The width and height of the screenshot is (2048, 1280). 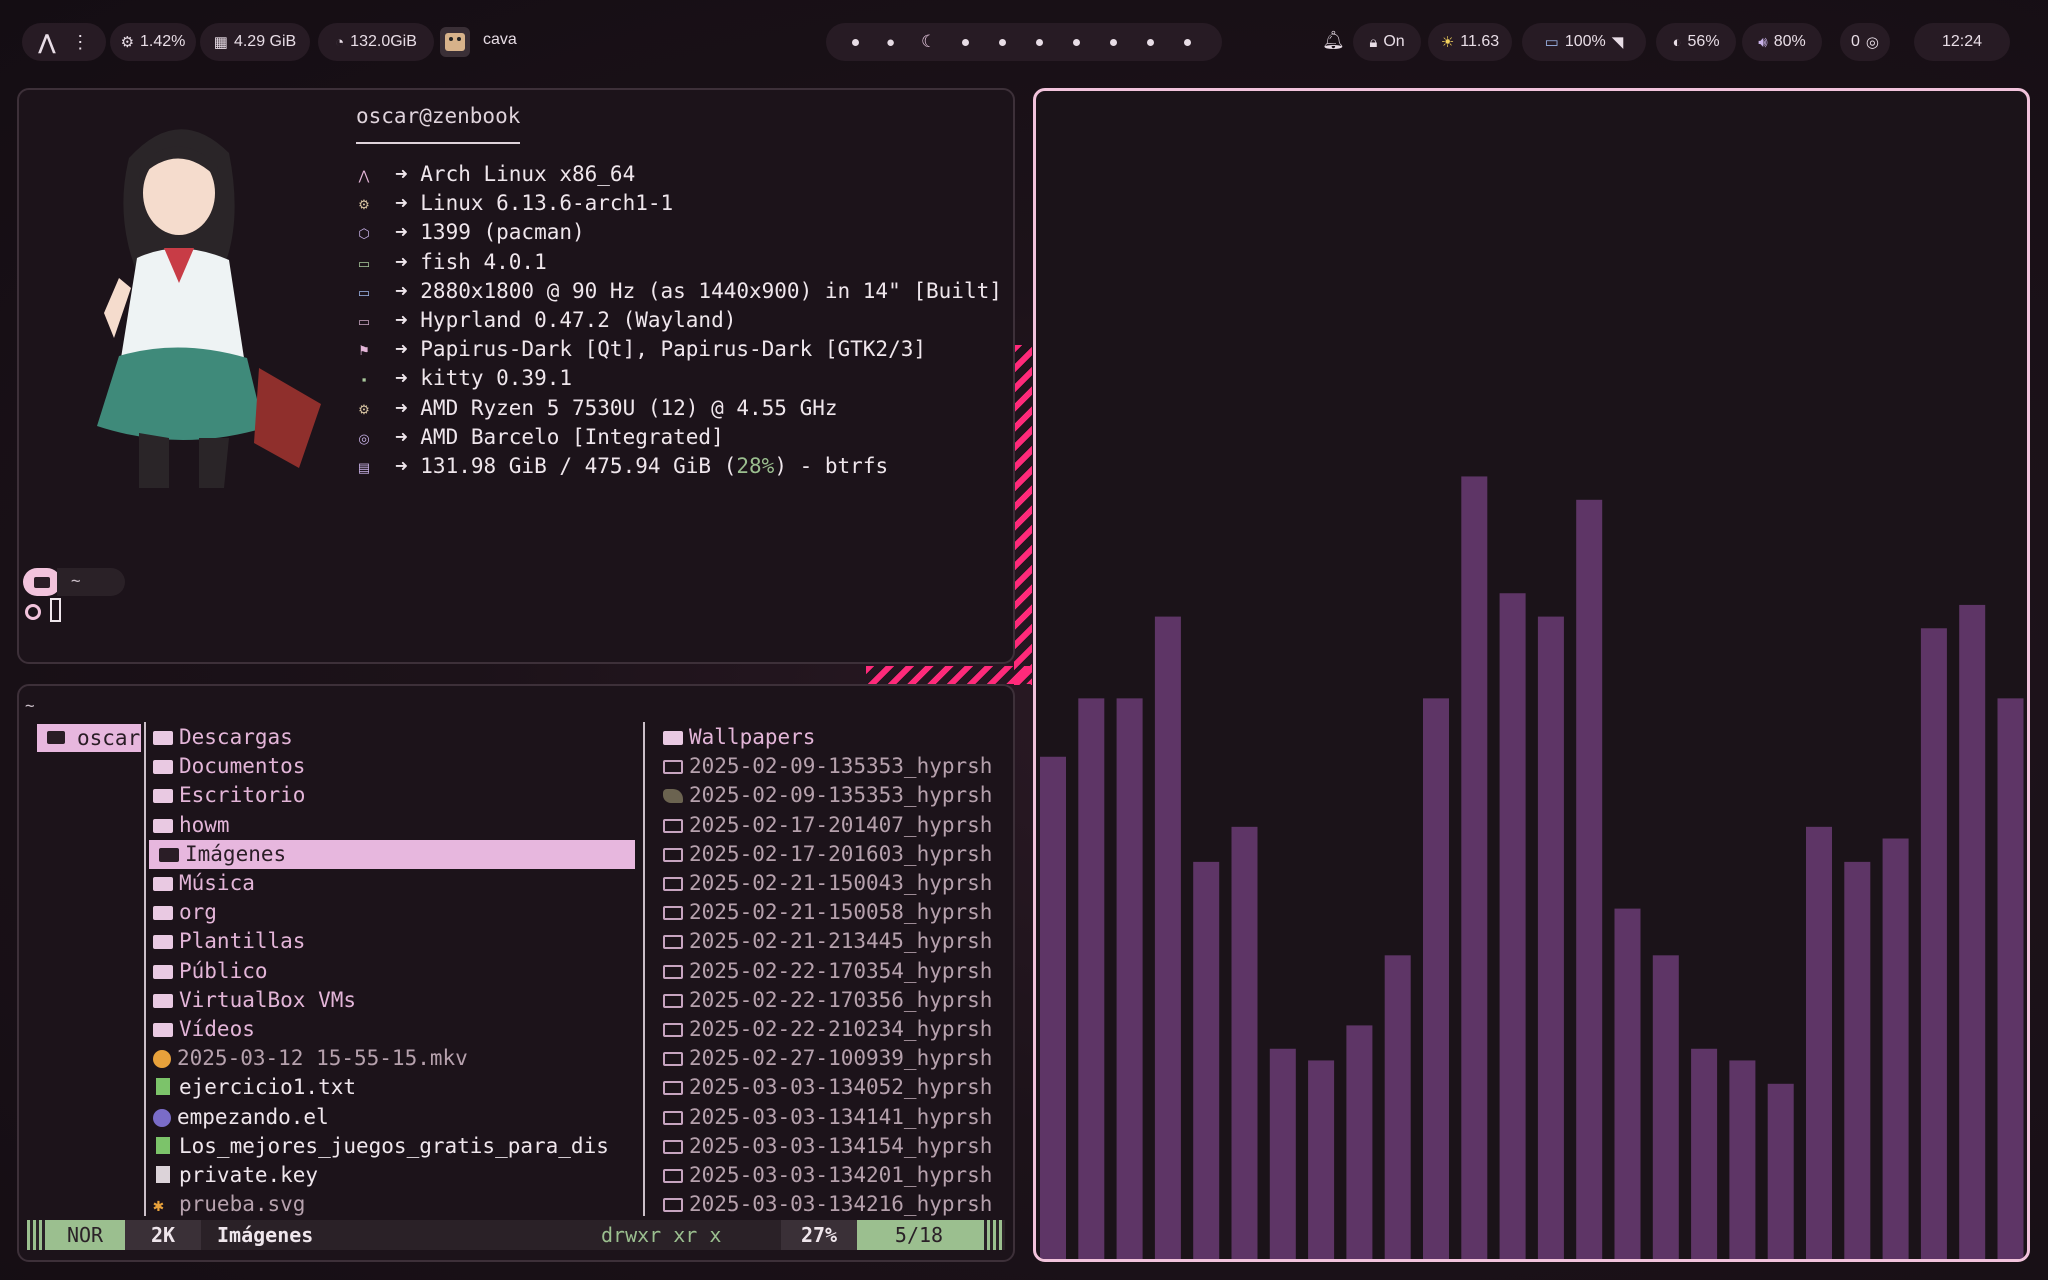 I want to click on disk-percent: 28%, so click(x=755, y=466).